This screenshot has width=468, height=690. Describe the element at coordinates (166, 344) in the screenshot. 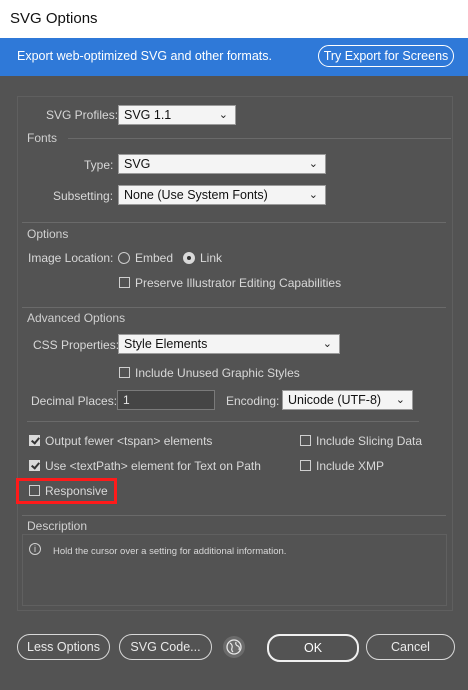

I see `css-properties-value: Style Elements` at that location.